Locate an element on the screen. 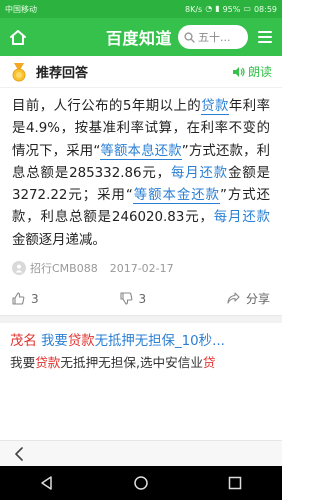  answer-date: 2017-02-17 is located at coordinates (141, 268).